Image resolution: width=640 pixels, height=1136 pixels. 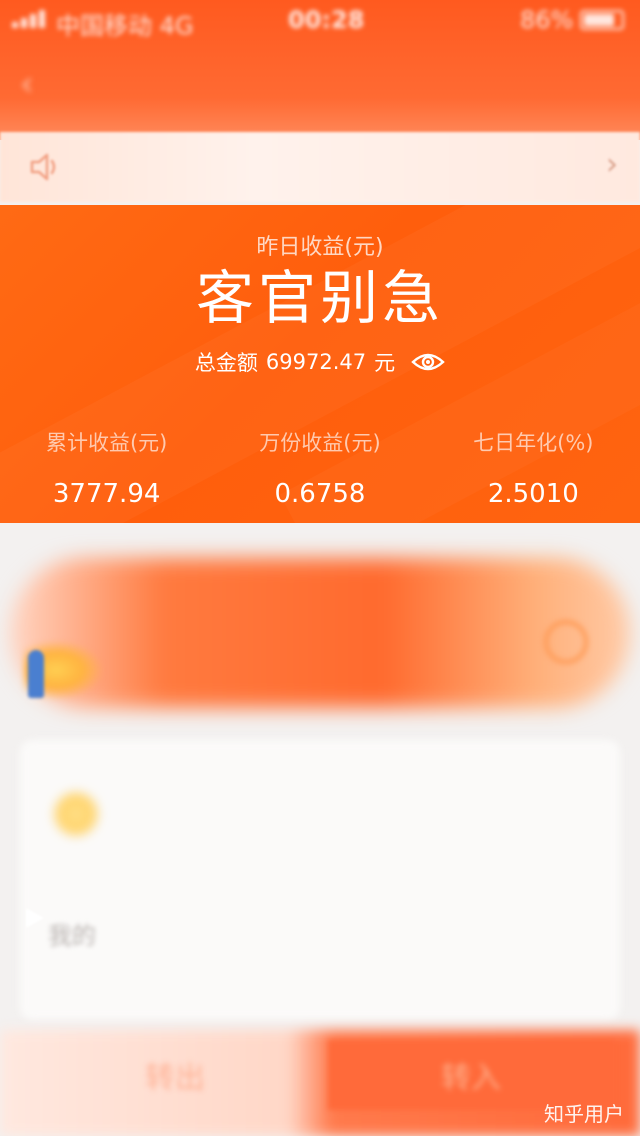 What do you see at coordinates (602, 20) in the screenshot?
I see `battery-icon` at bounding box center [602, 20].